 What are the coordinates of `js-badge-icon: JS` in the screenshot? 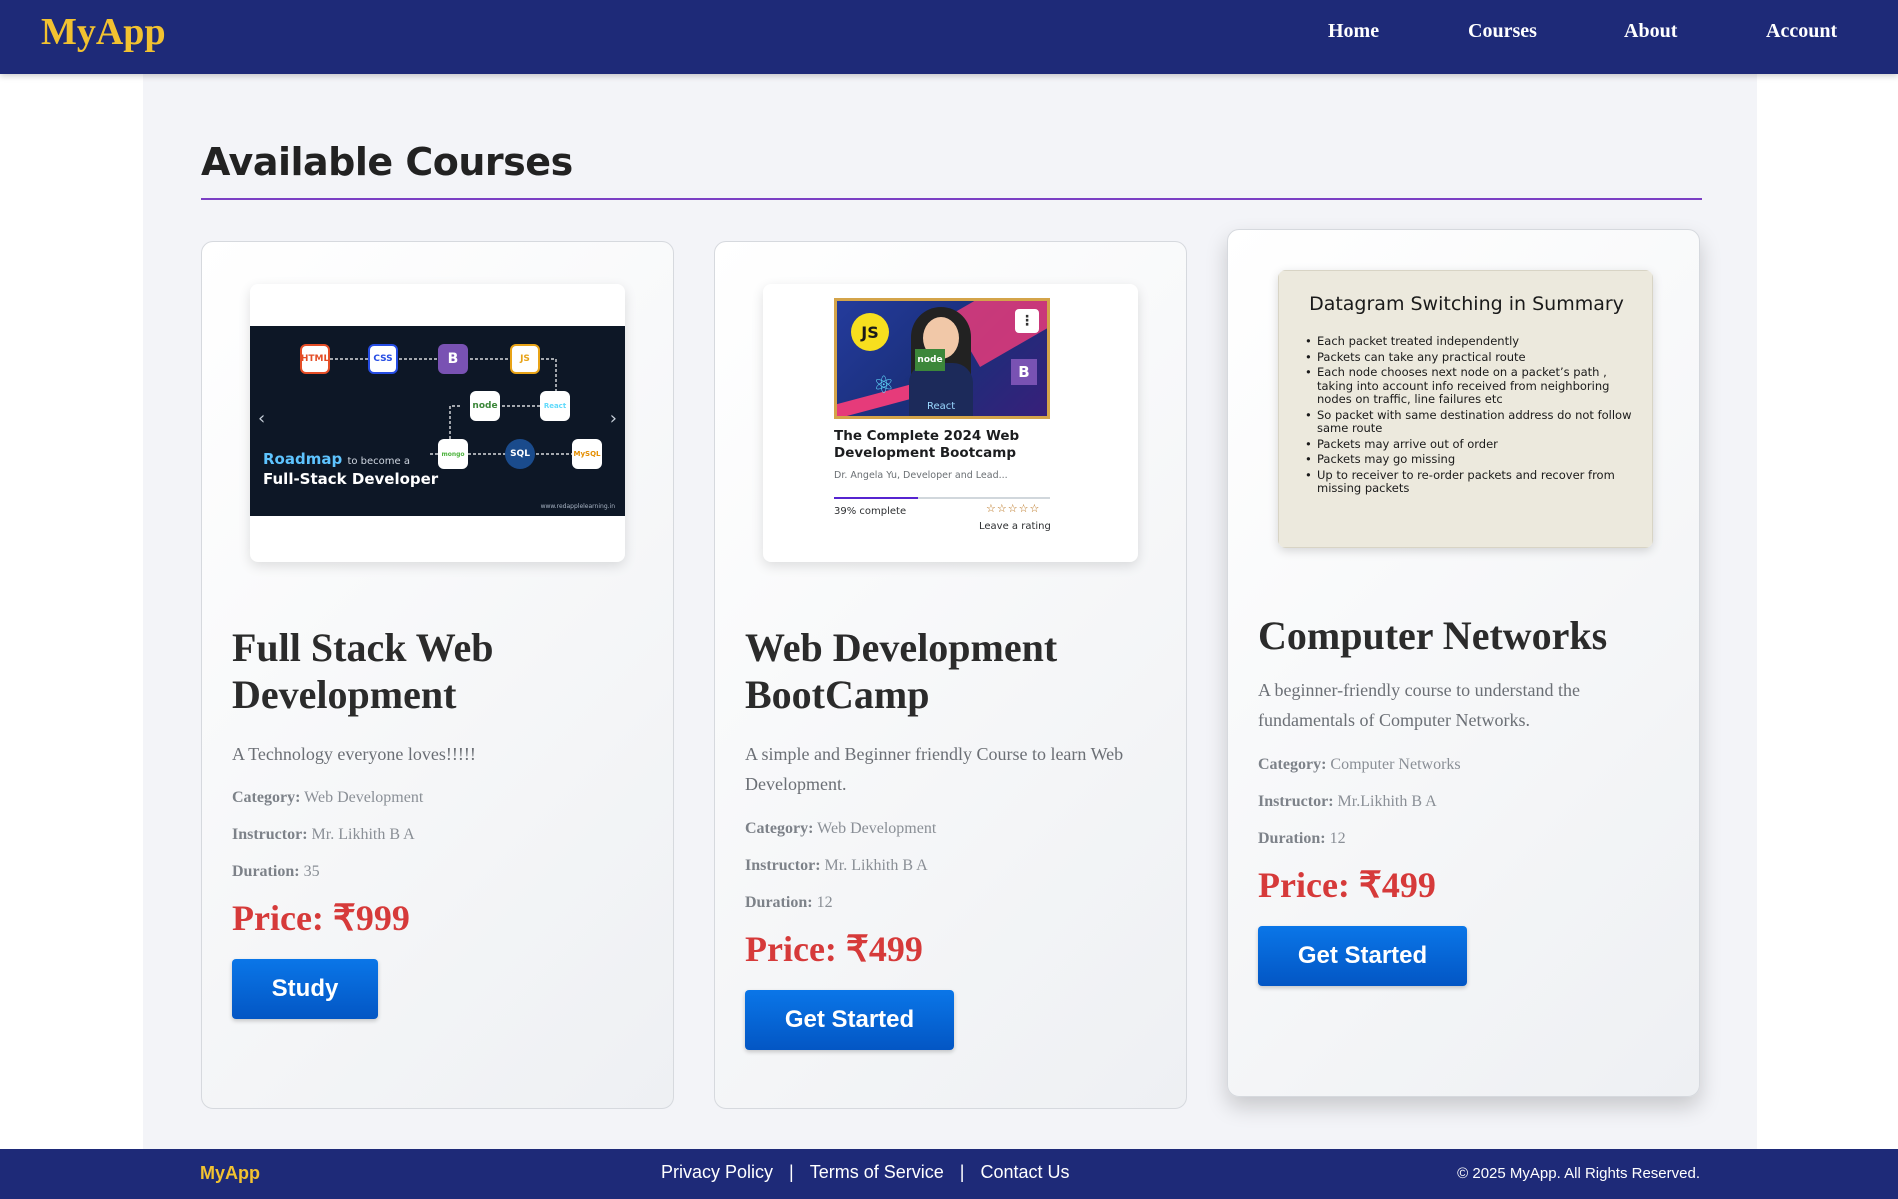 It's located at (870, 332).